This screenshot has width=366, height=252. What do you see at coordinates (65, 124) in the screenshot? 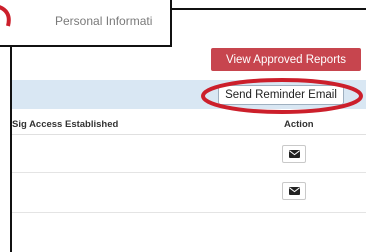
I see `column-header-sig-access: Sig Access Established` at bounding box center [65, 124].